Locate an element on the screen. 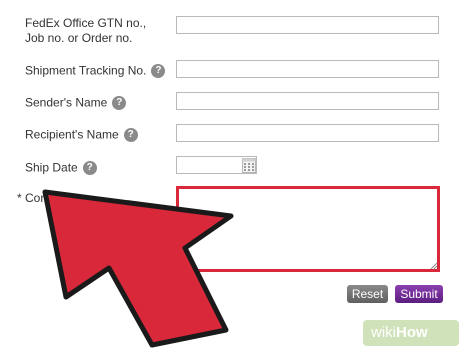  gtn-label-line2: Job no. or Order no. is located at coordinates (79, 38).